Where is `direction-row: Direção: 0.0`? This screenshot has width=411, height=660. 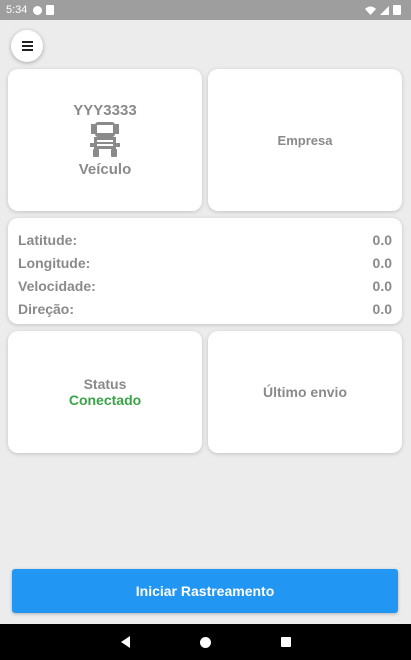 direction-row: Direção: 0.0 is located at coordinates (205, 308).